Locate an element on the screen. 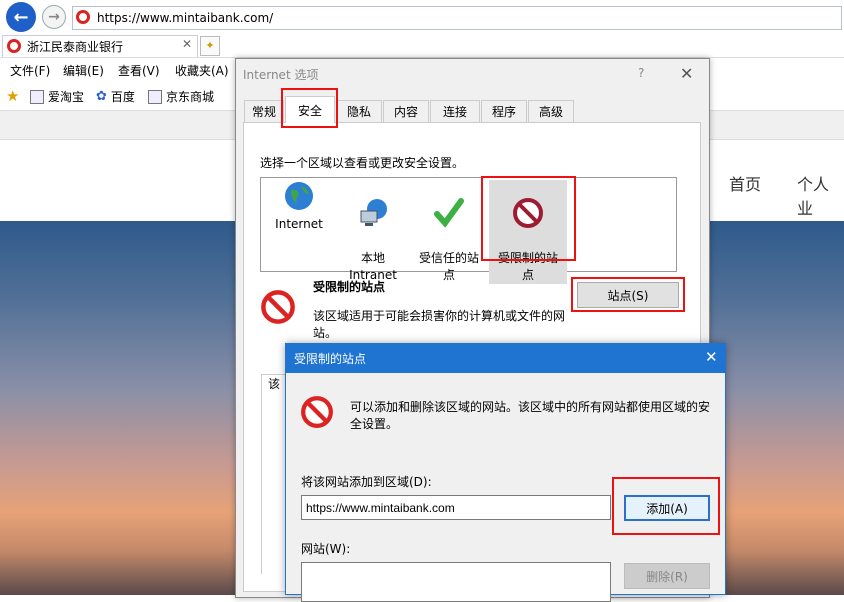 This screenshot has width=844, height=602. websites-label: 网站(W): is located at coordinates (326, 549).